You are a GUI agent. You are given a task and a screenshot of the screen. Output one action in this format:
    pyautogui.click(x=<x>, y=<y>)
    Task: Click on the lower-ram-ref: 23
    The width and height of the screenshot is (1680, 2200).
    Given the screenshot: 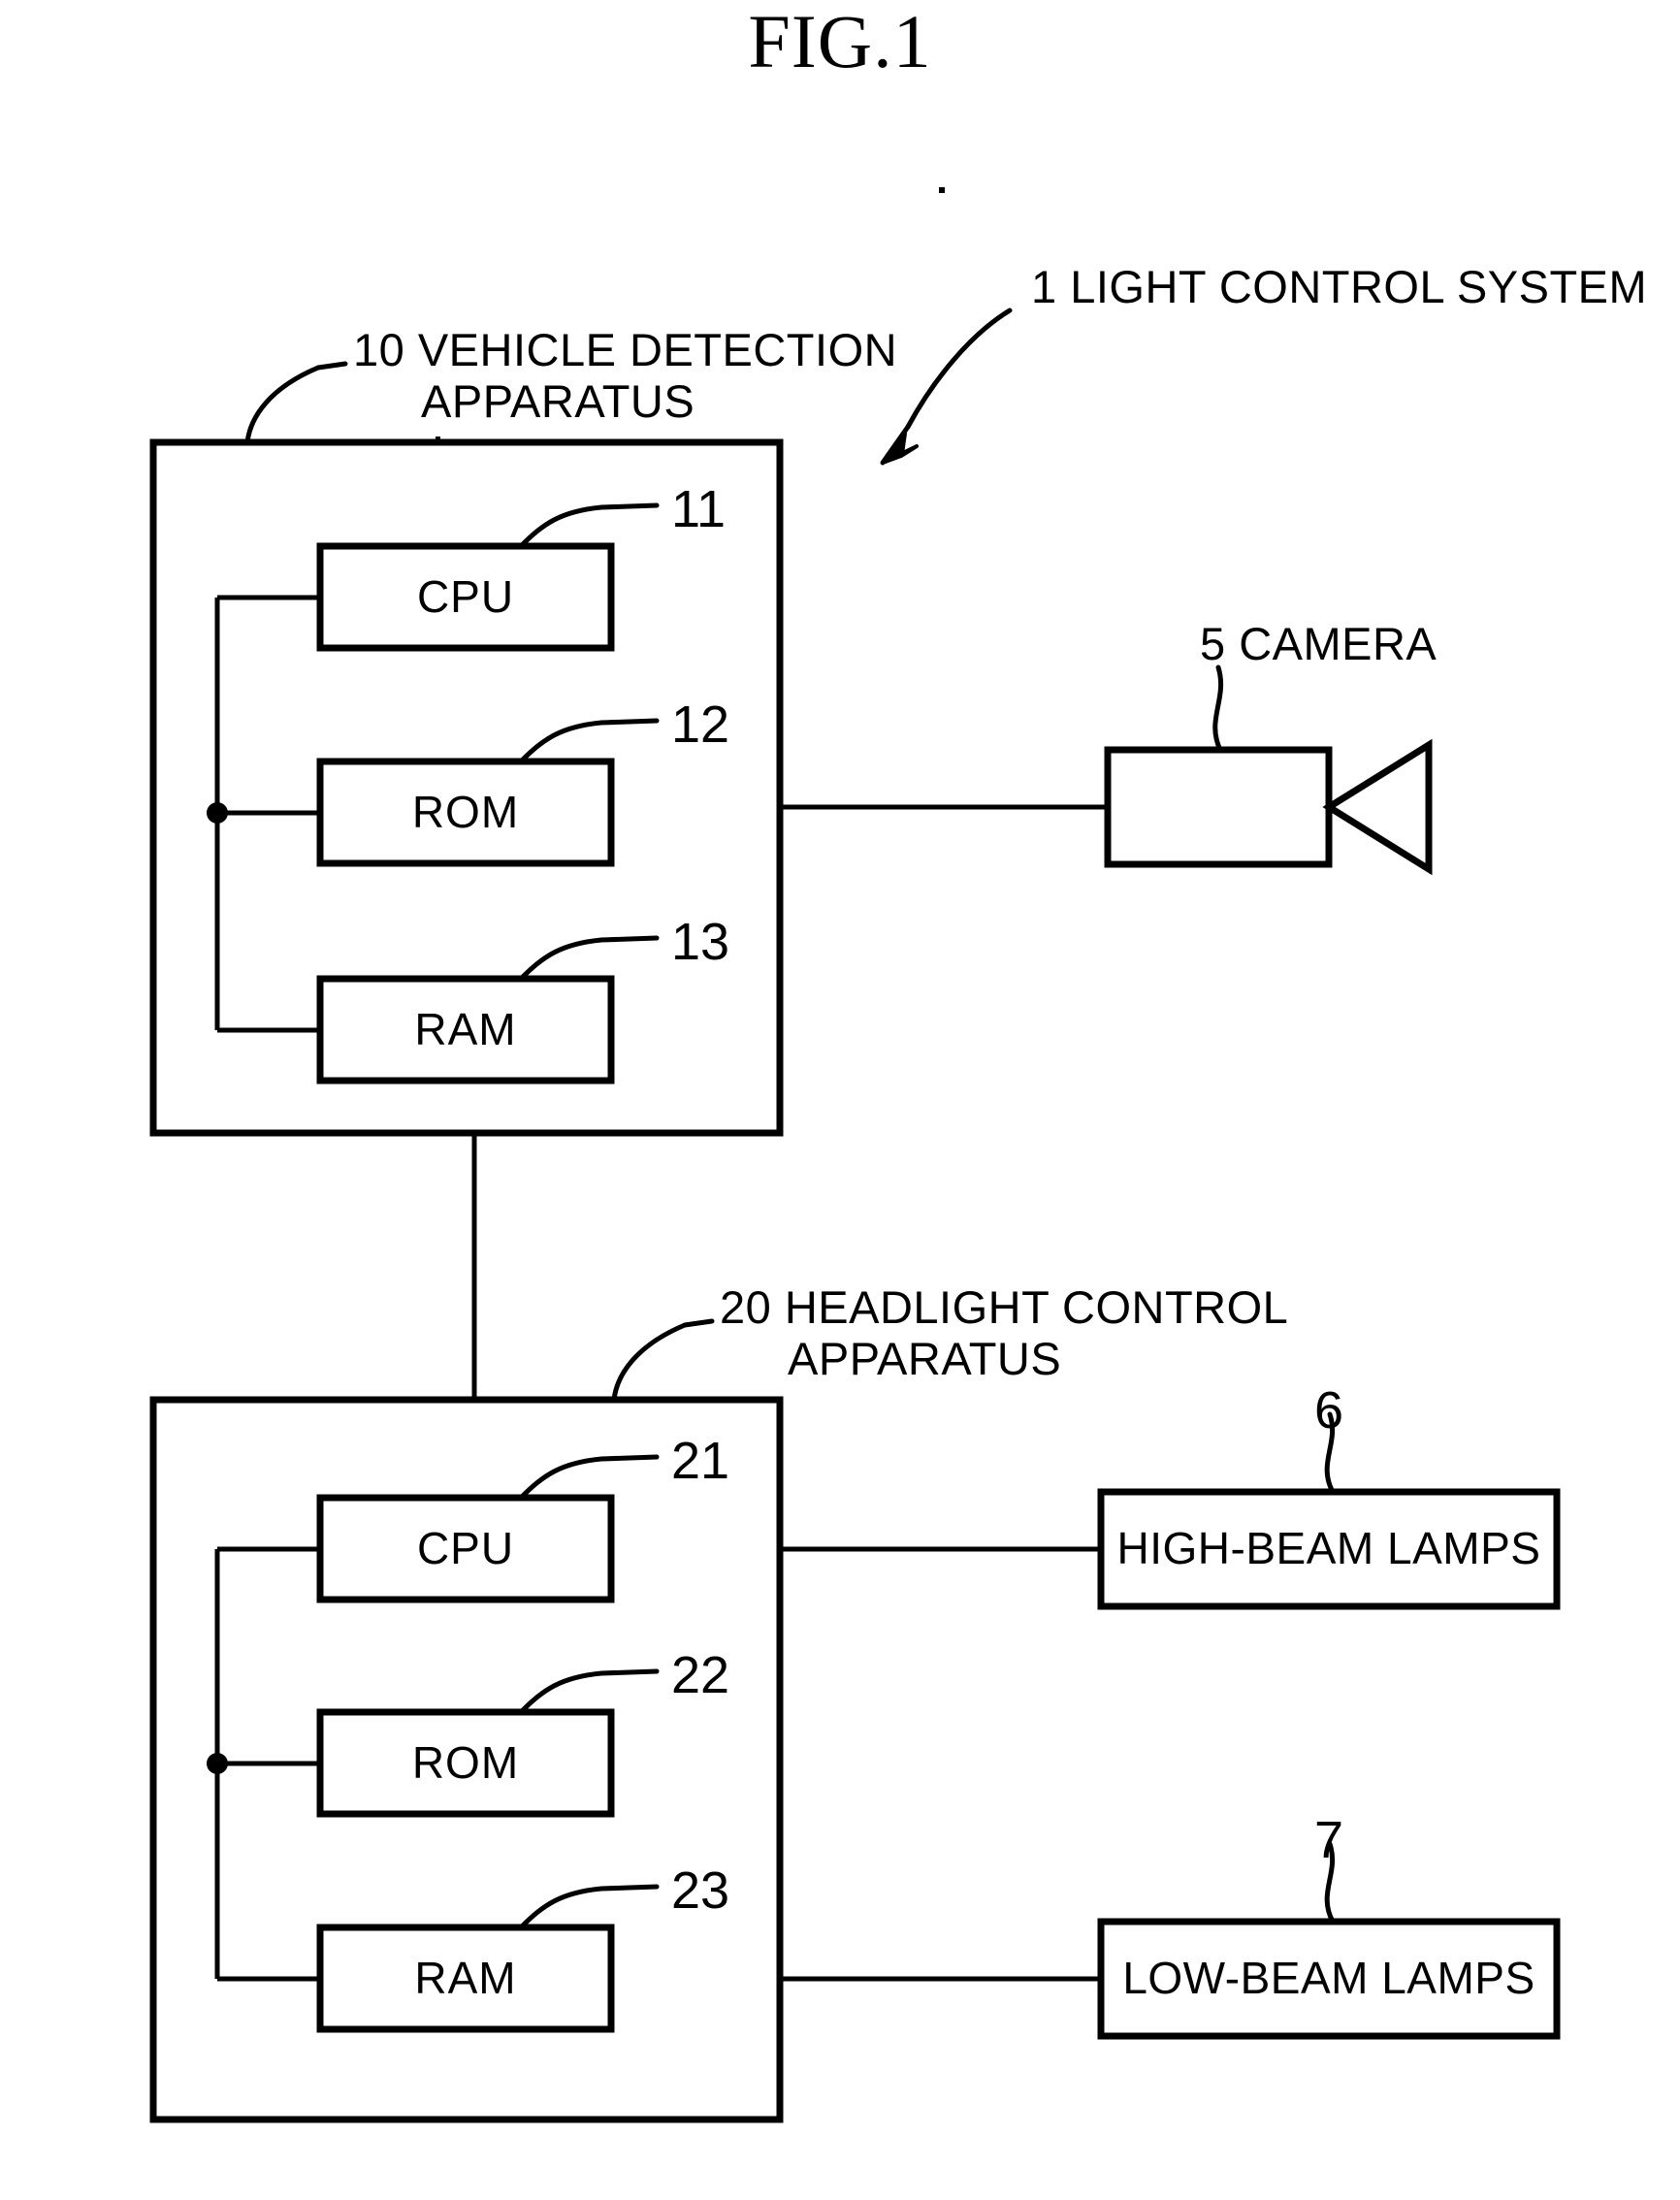 What is the action you would take?
    pyautogui.click(x=700, y=1890)
    